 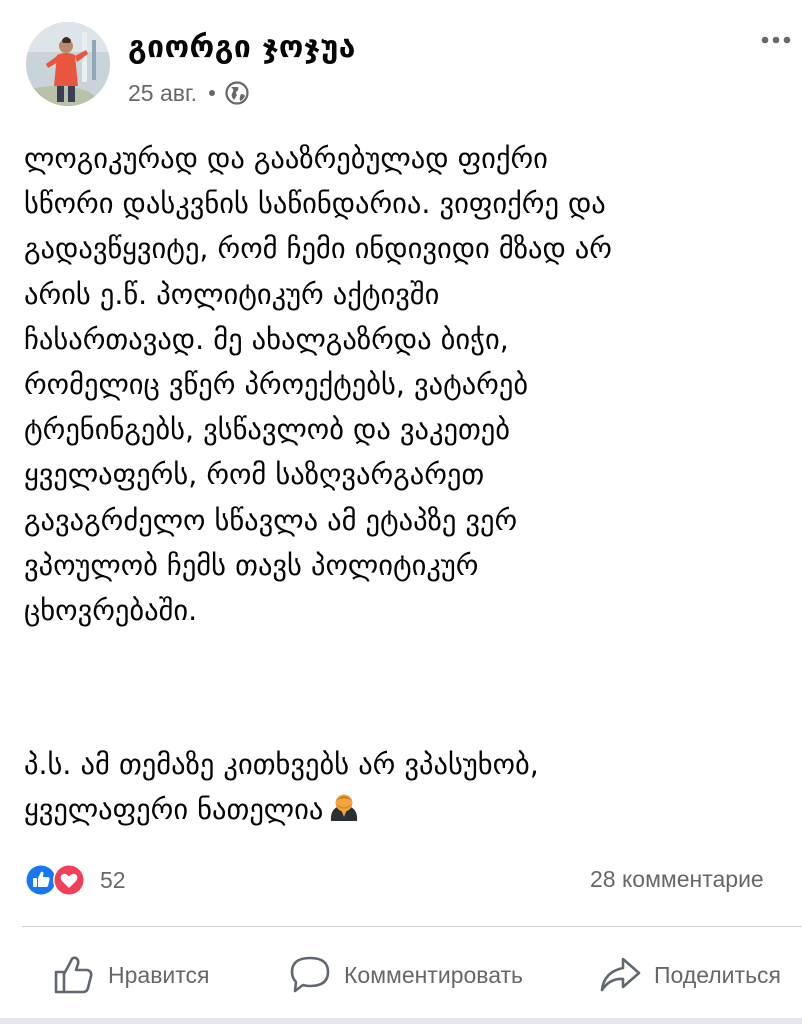 What do you see at coordinates (276, 384) in the screenshot?
I see `post-line: რომელიც ვწერ პროექტებს, ვატარებ` at bounding box center [276, 384].